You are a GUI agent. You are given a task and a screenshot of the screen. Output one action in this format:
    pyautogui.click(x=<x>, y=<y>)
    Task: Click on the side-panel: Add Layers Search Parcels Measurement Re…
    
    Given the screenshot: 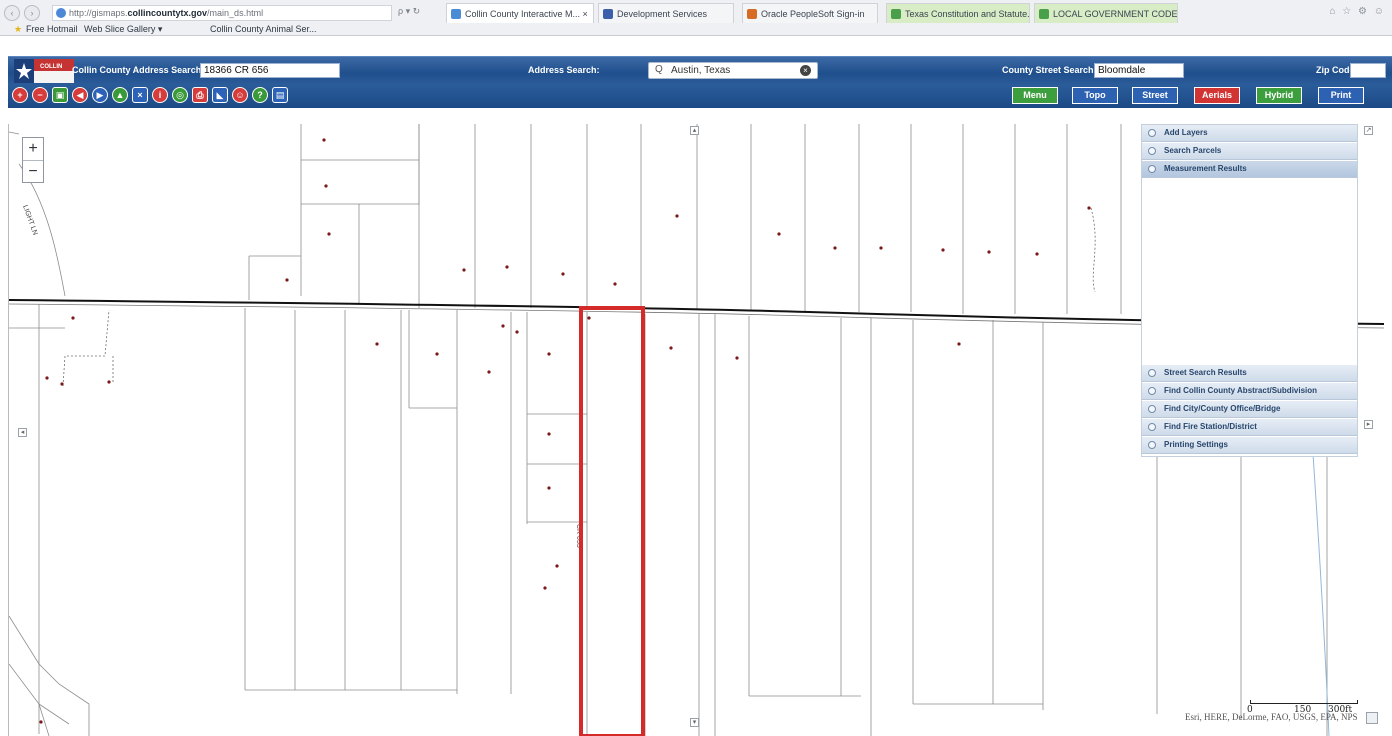 What is the action you would take?
    pyautogui.click(x=1249, y=290)
    